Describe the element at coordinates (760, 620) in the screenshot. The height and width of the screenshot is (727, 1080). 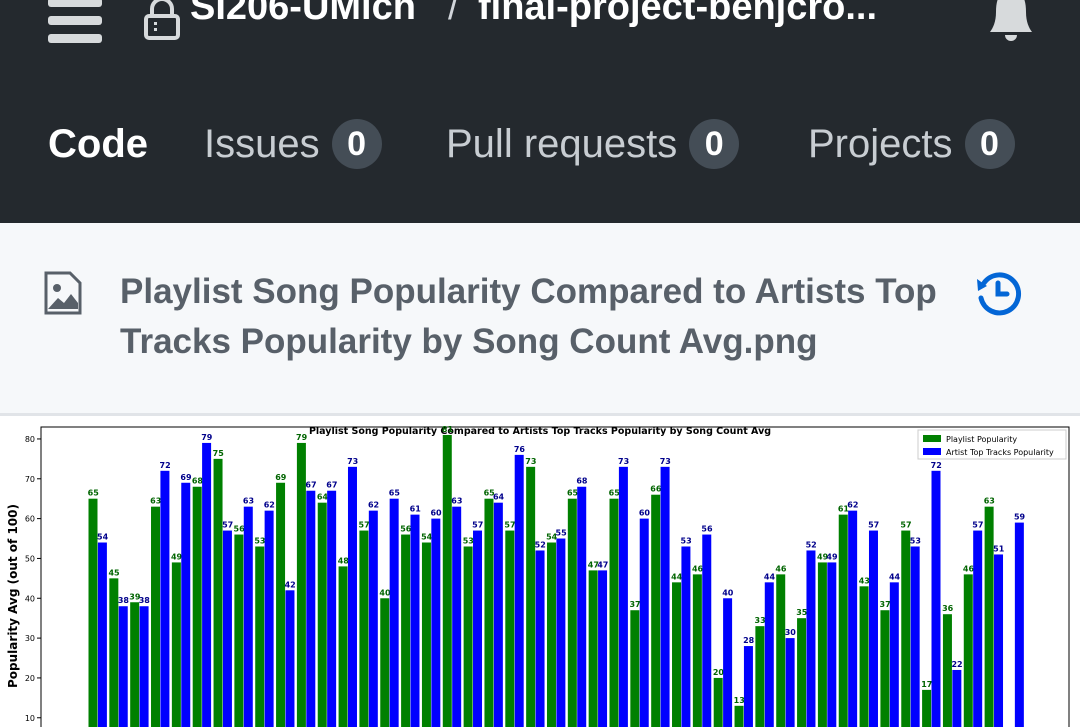
I see `playlist-value-label: 33` at that location.